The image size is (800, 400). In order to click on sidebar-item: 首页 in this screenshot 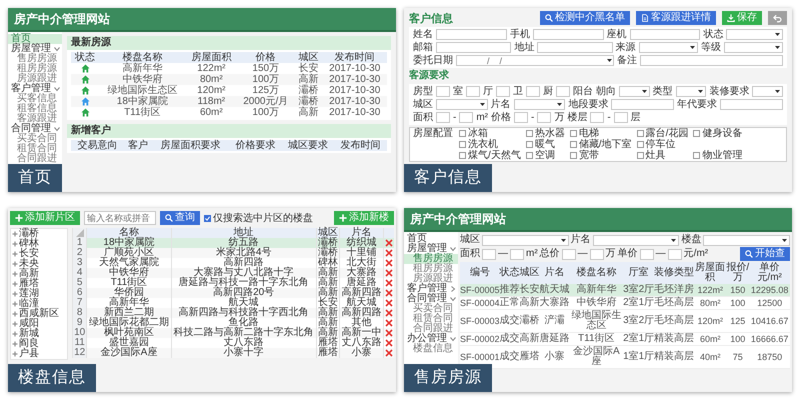, I will do `click(35, 39)`.